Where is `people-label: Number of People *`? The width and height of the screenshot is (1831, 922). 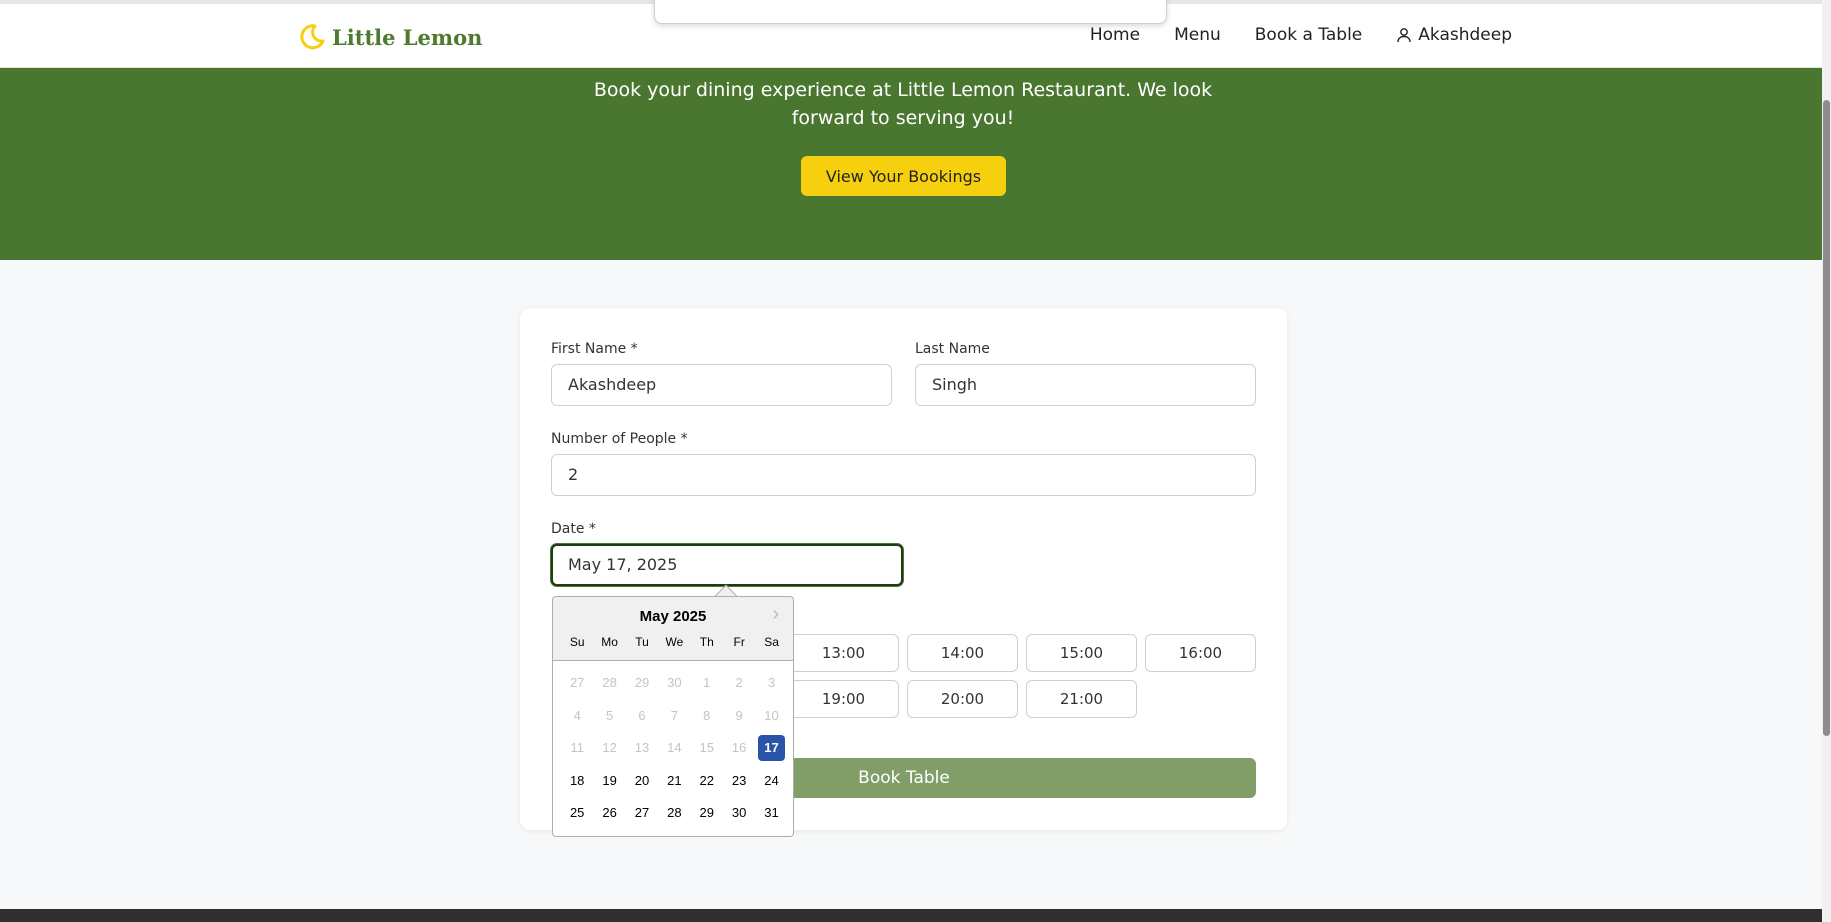 people-label: Number of People * is located at coordinates (619, 439).